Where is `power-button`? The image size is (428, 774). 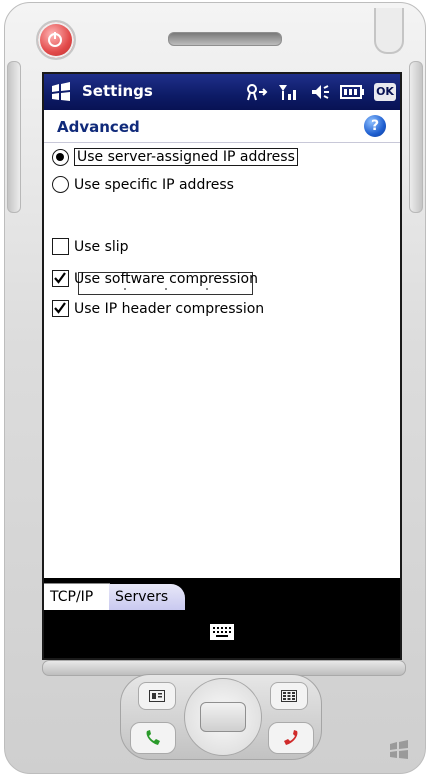 power-button is located at coordinates (56, 40).